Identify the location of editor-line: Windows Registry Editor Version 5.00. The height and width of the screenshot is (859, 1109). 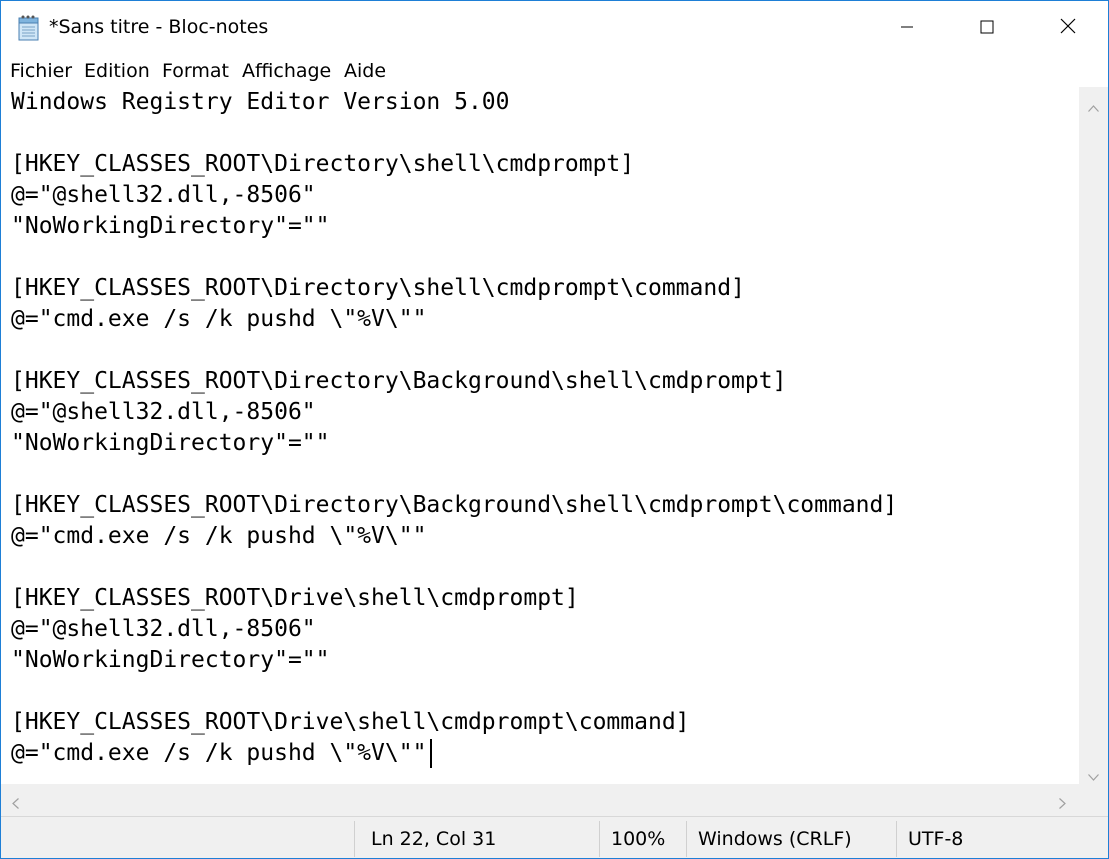
(260, 102).